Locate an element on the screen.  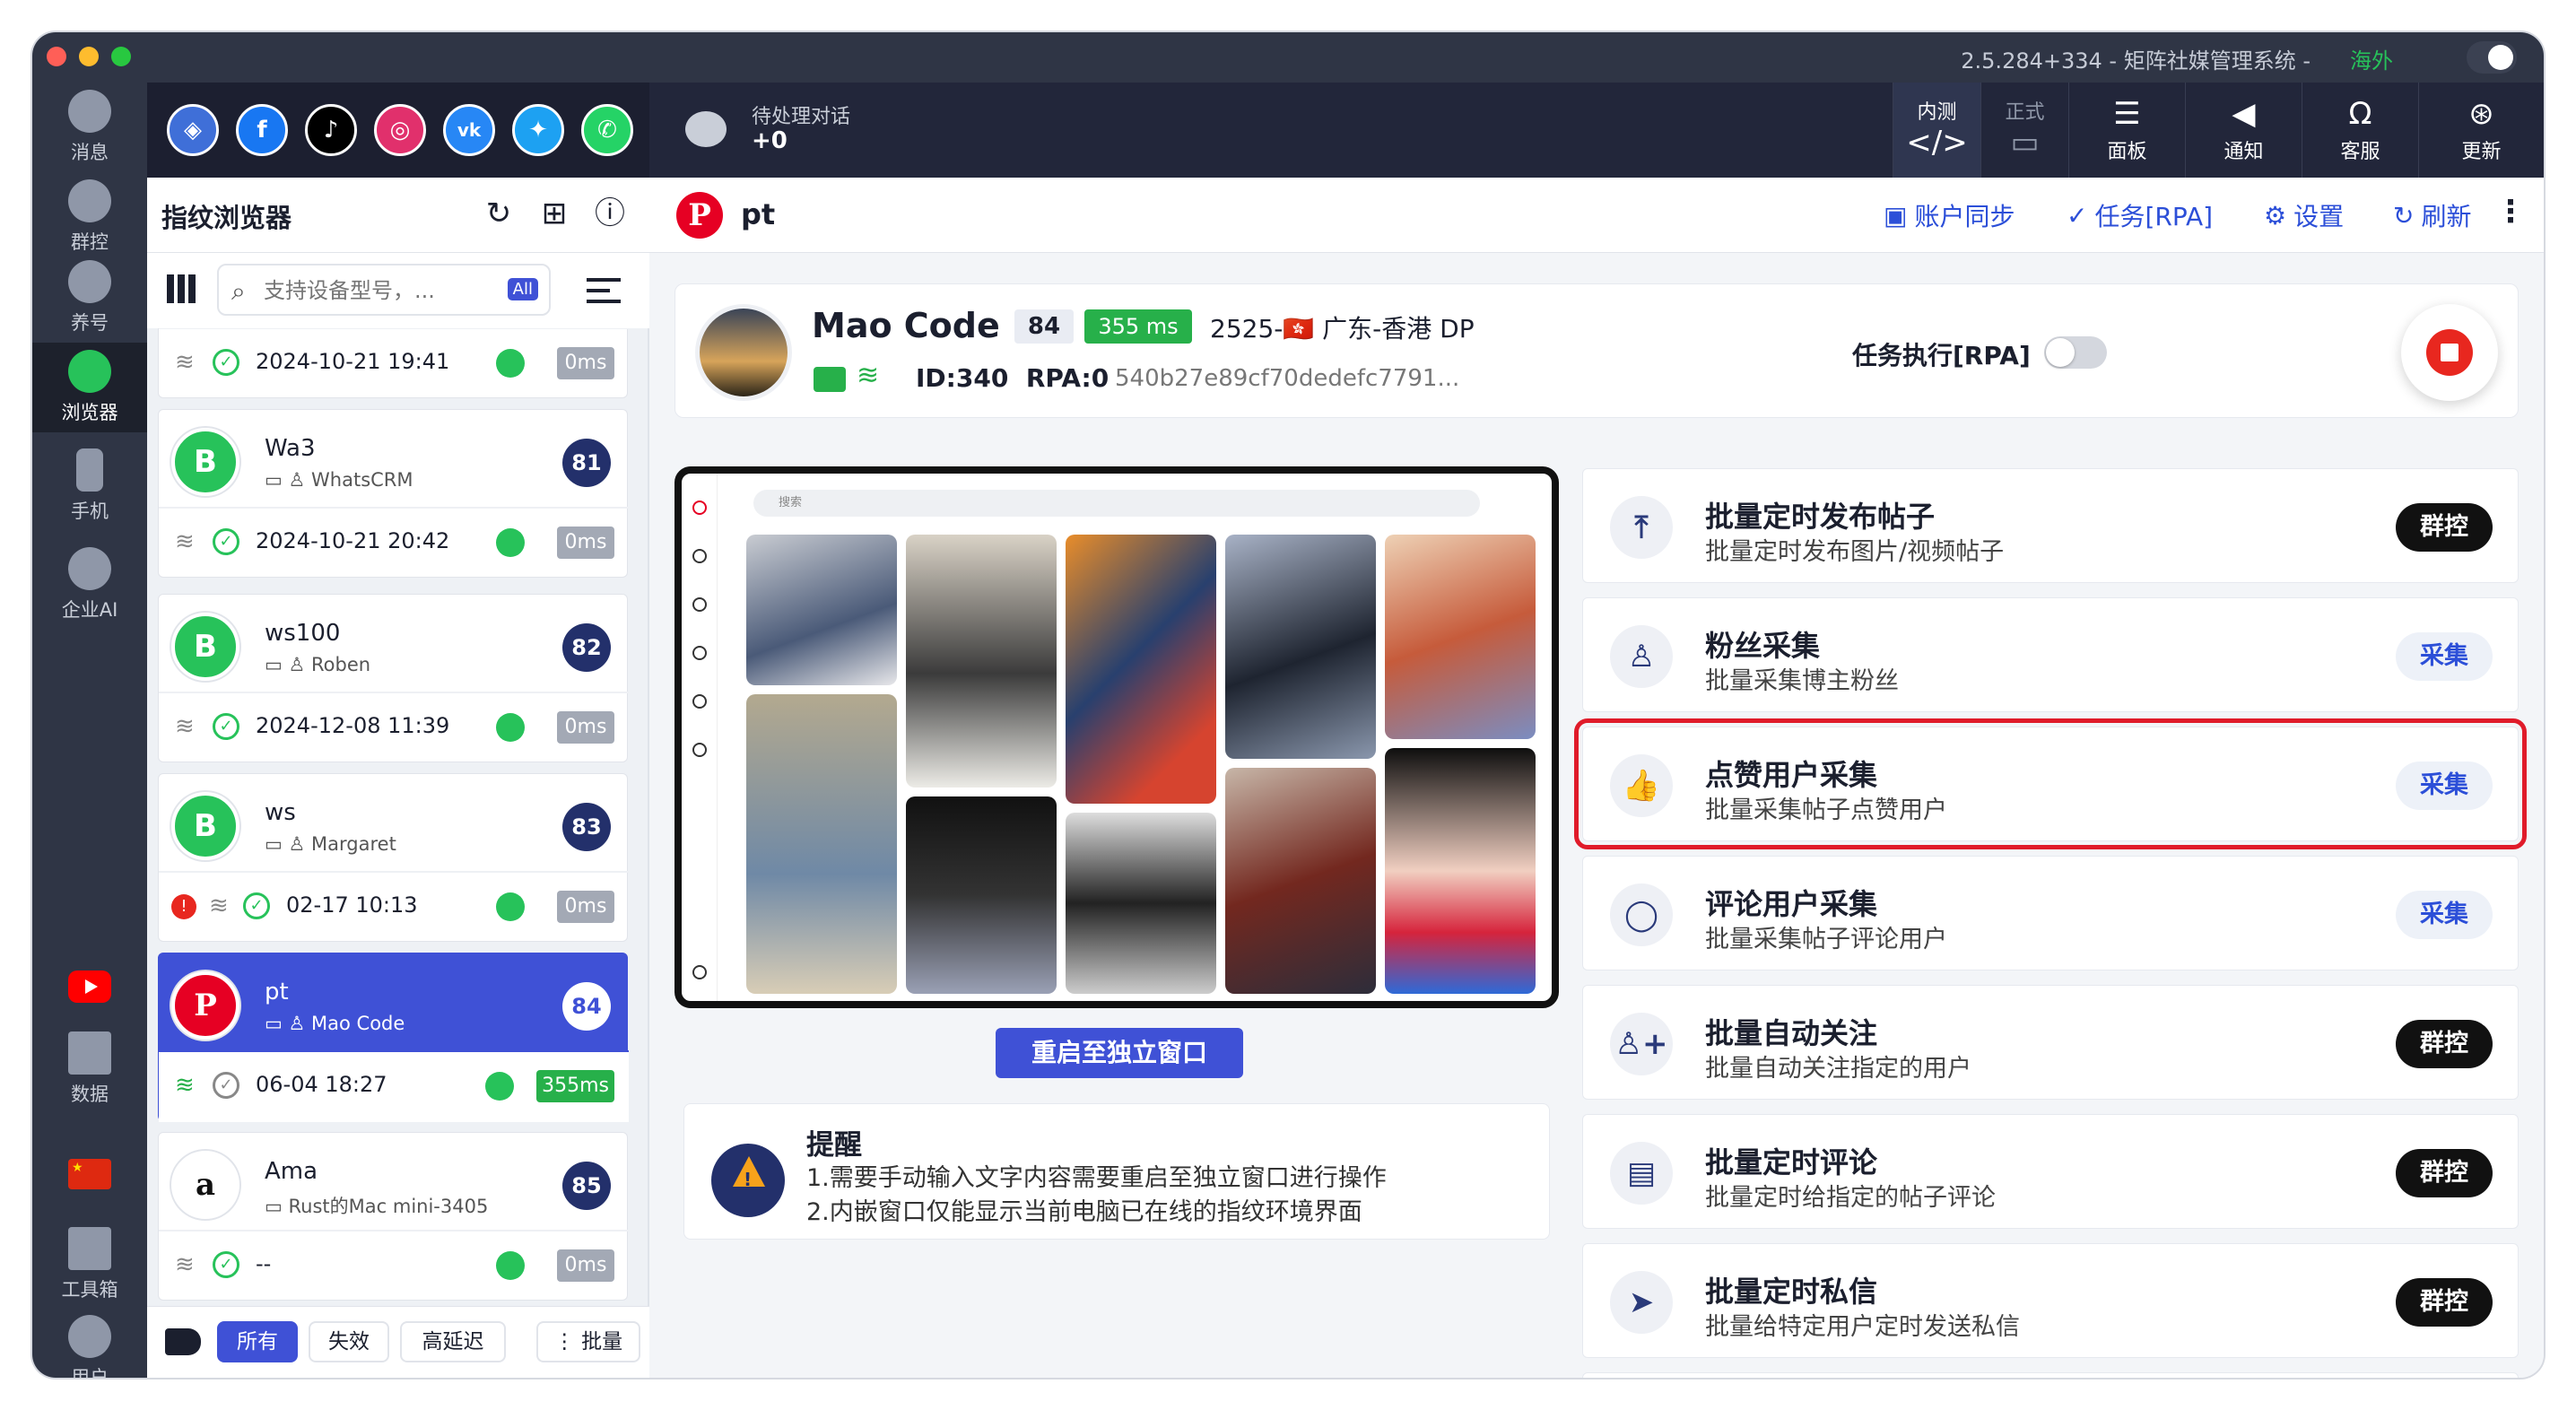
update-button: ⊛ 更新 is located at coordinates (2481, 130).